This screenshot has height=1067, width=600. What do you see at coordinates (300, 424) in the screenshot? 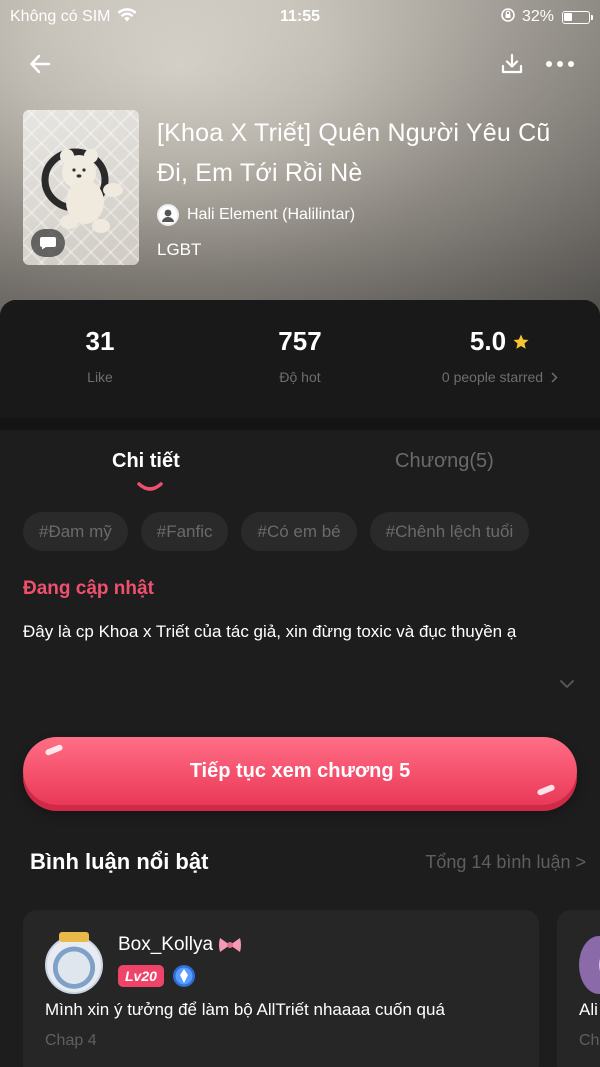
I see `section-divider` at bounding box center [300, 424].